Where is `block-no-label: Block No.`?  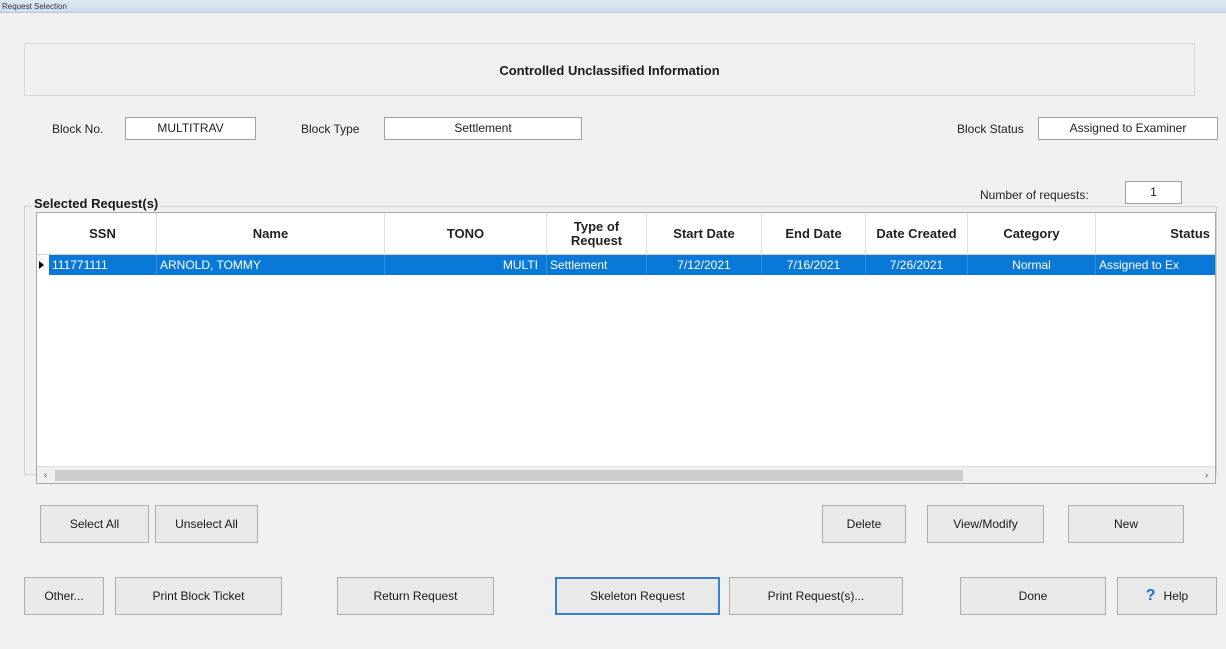
block-no-label: Block No. is located at coordinates (78, 129).